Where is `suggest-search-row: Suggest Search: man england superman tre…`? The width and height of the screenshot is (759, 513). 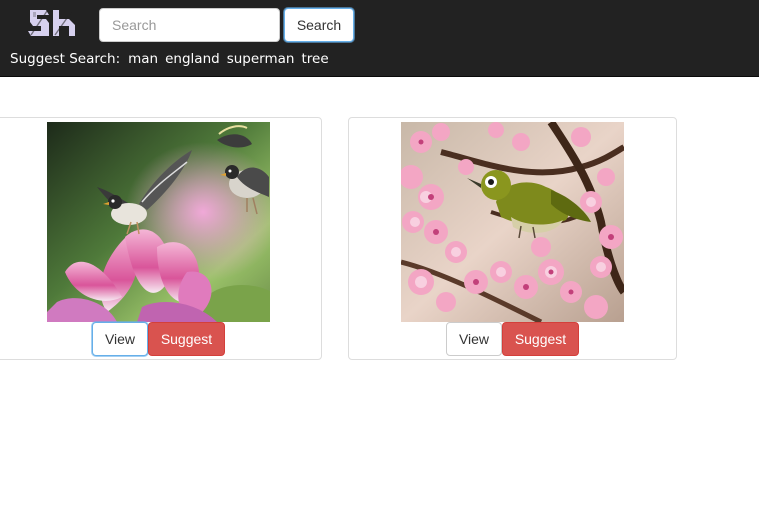 suggest-search-row: Suggest Search: man england superman tre… is located at coordinates (173, 59).